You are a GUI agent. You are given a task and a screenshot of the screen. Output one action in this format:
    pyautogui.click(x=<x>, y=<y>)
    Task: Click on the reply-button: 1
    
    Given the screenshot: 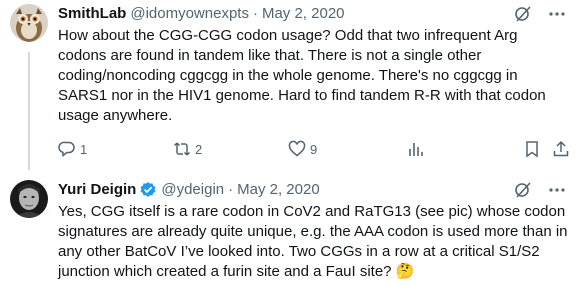 What is the action you would take?
    pyautogui.click(x=72, y=149)
    